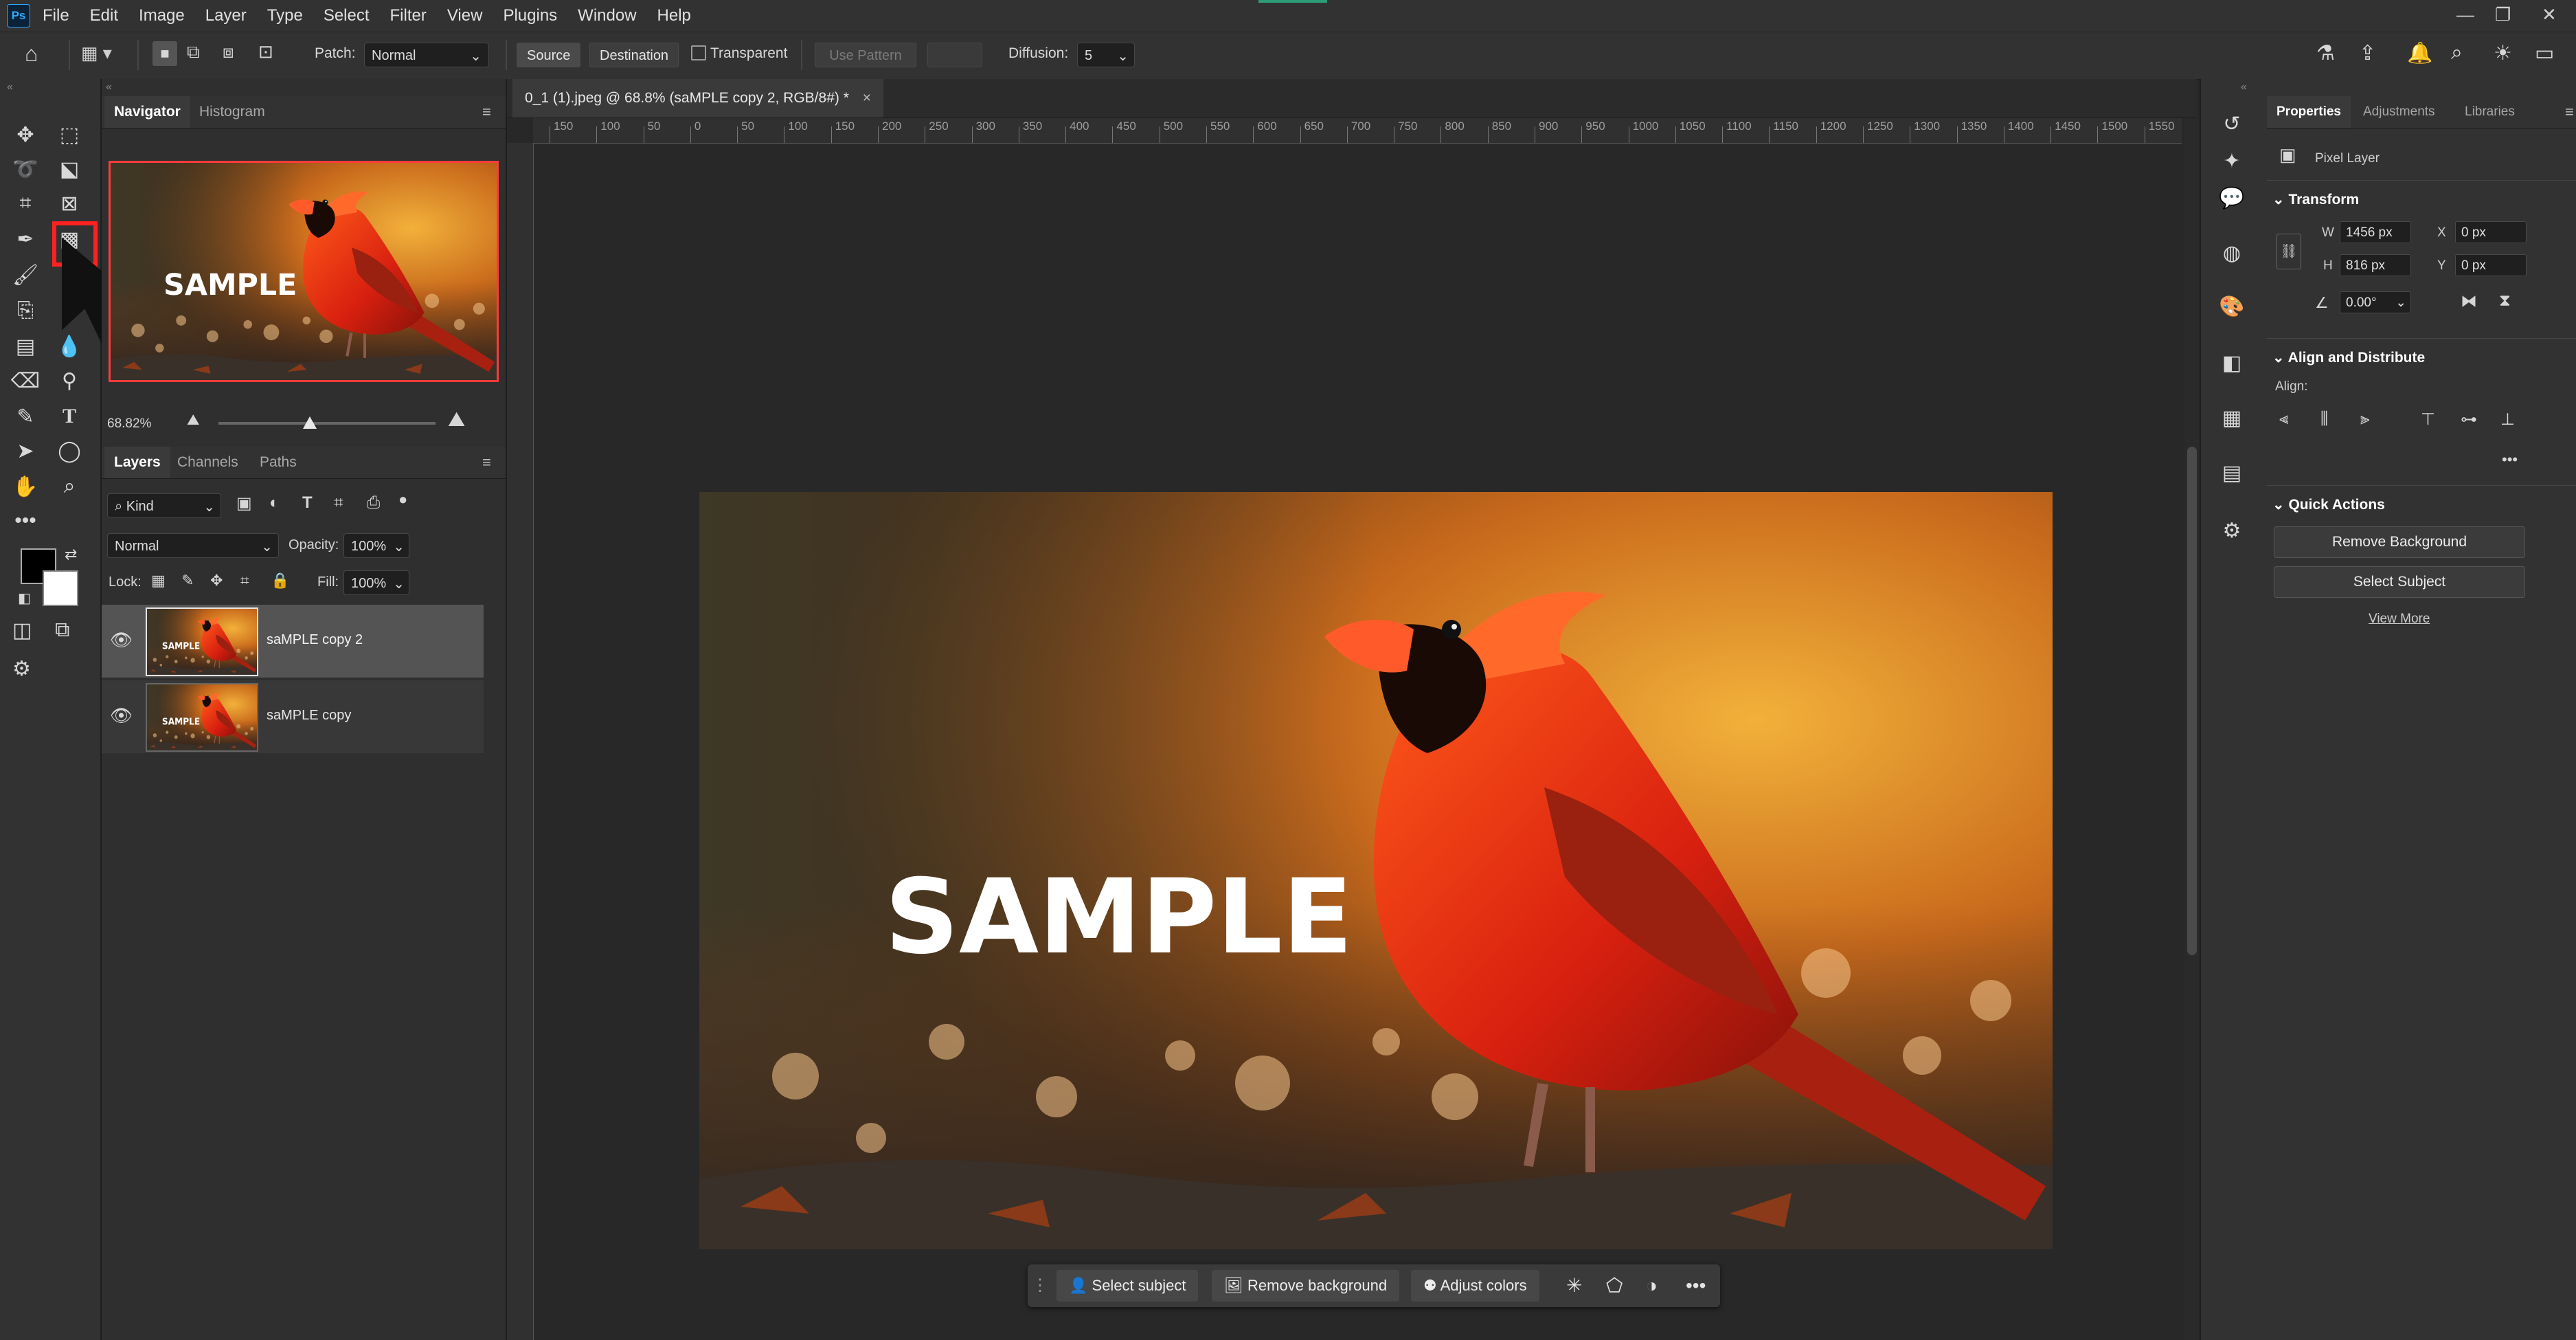 The image size is (2576, 1340). I want to click on remove-background-button: 🖼 Remove background, so click(1306, 1286).